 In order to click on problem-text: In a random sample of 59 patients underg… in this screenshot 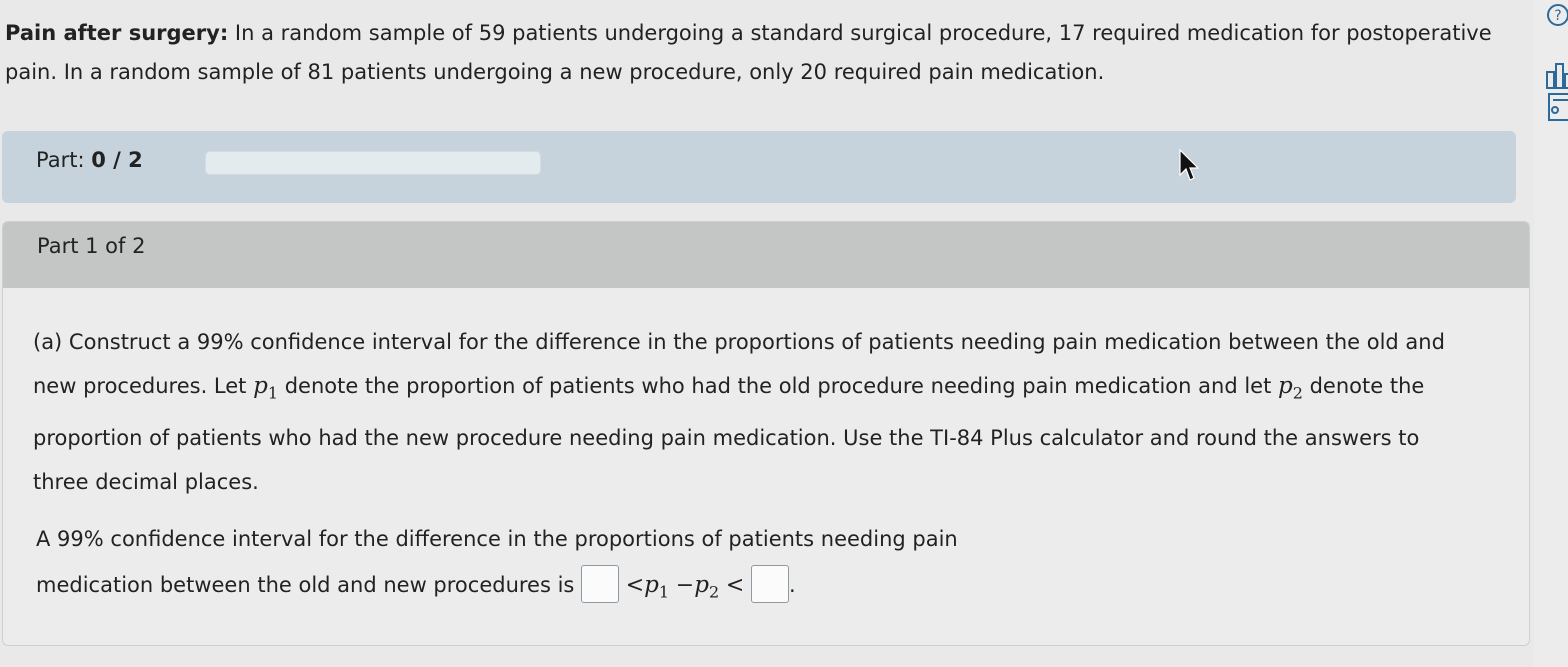, I will do `click(748, 52)`.